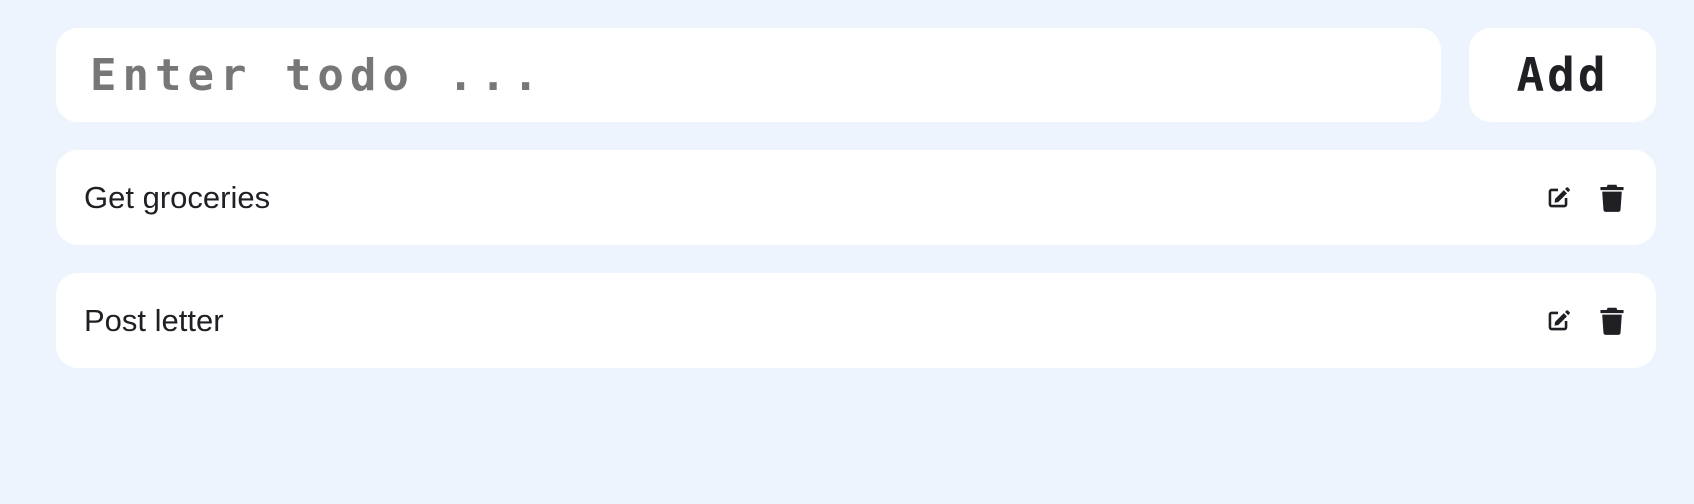 Image resolution: width=1694 pixels, height=504 pixels. I want to click on todo-text: Get groceries, so click(177, 197).